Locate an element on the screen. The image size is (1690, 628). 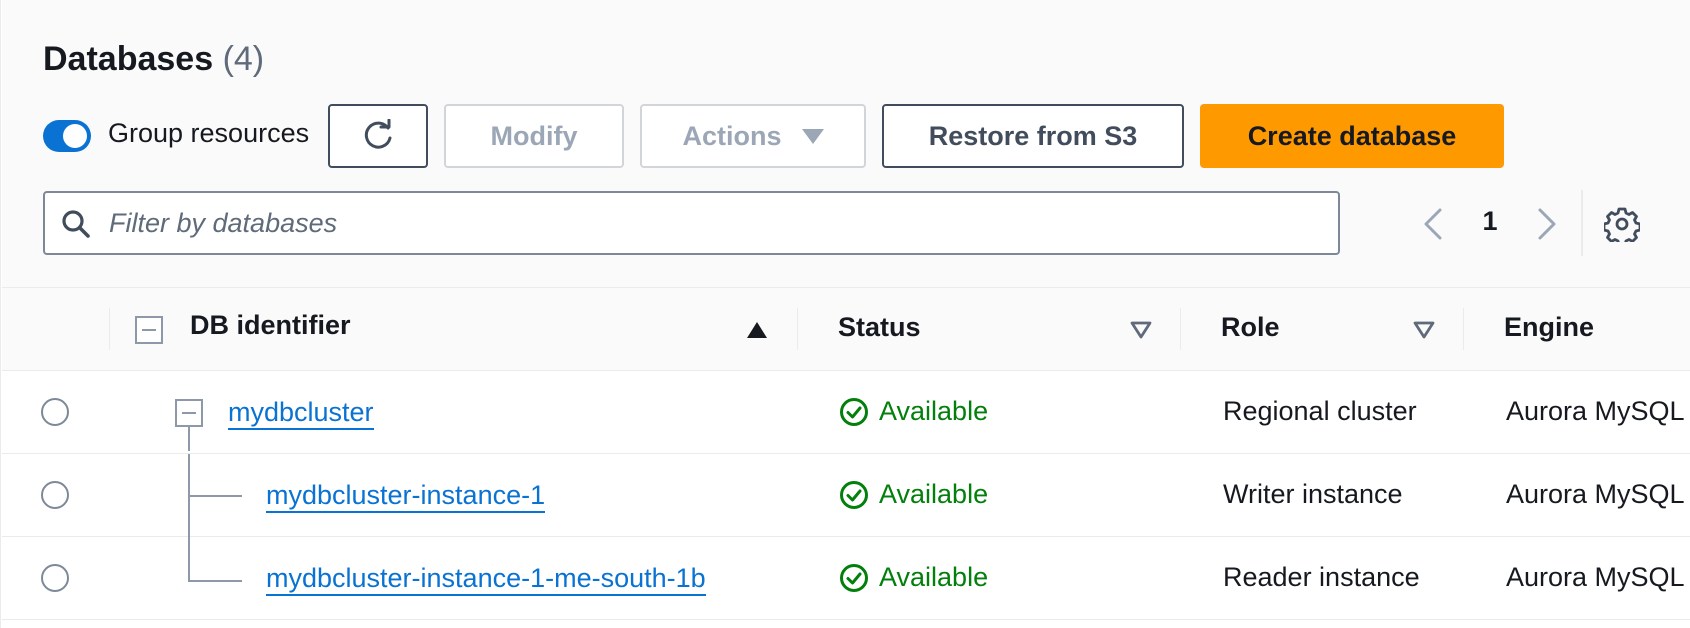
group-resources-label: Group resources is located at coordinates (209, 133).